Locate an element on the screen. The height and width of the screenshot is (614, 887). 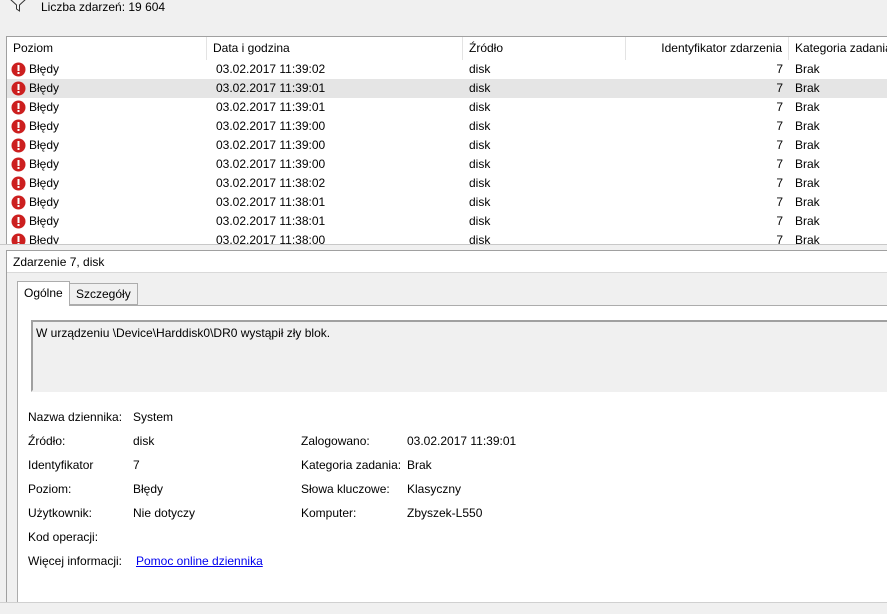
column-header-task-category: Kategoria zadania is located at coordinates (838, 48).